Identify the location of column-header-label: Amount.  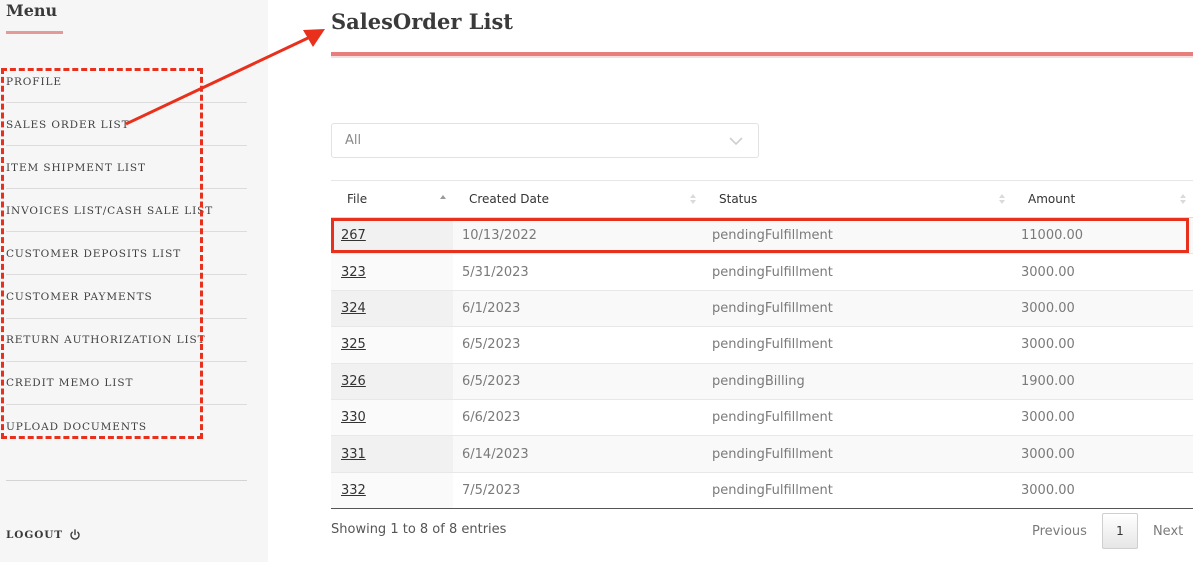
(1052, 199).